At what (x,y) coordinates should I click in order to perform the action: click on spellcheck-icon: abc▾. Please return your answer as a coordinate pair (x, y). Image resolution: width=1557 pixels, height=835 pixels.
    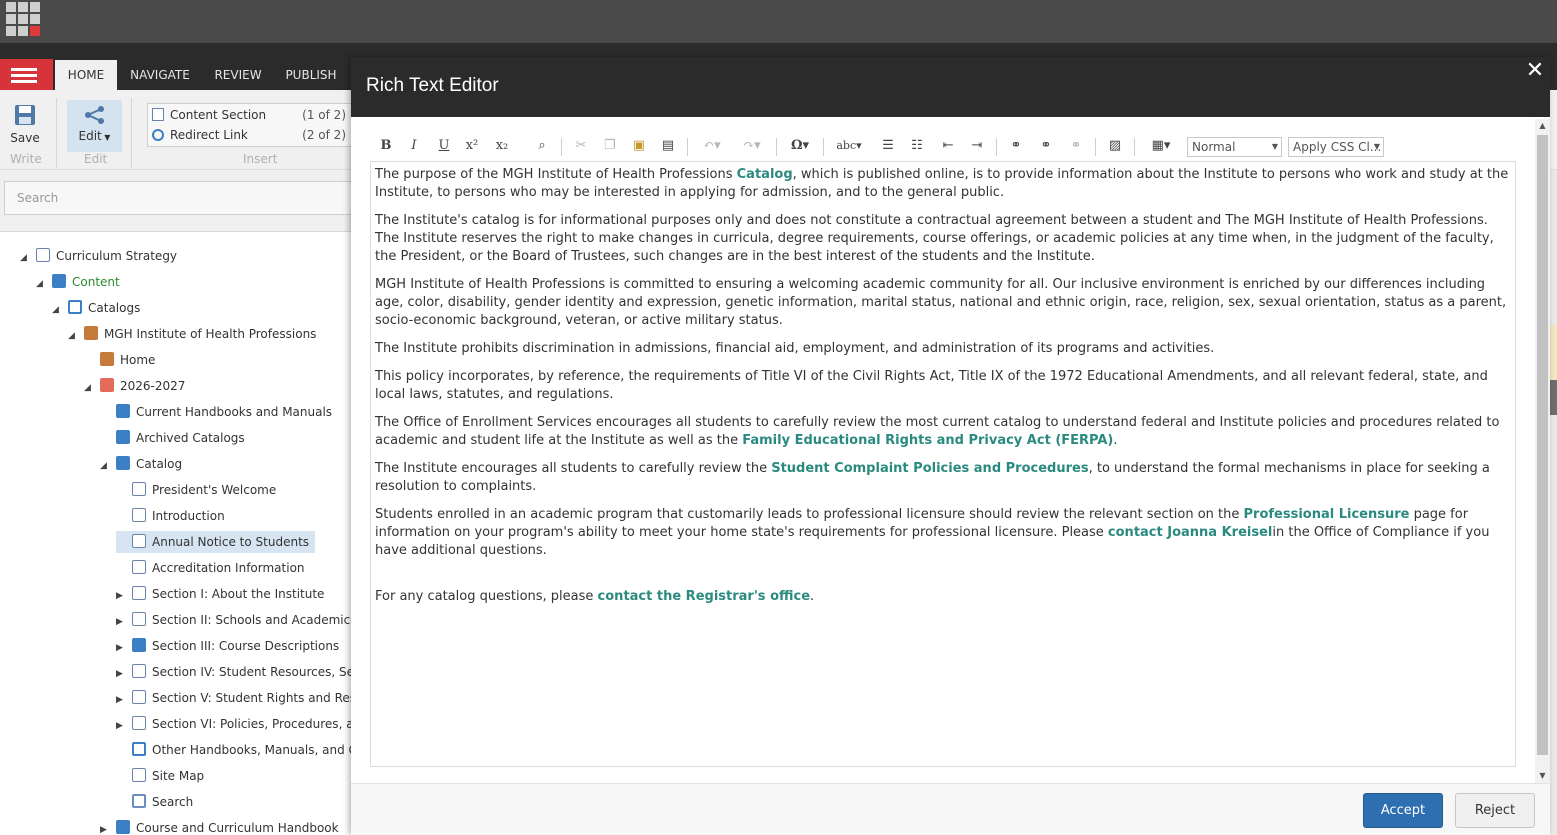
    Looking at the image, I should click on (849, 146).